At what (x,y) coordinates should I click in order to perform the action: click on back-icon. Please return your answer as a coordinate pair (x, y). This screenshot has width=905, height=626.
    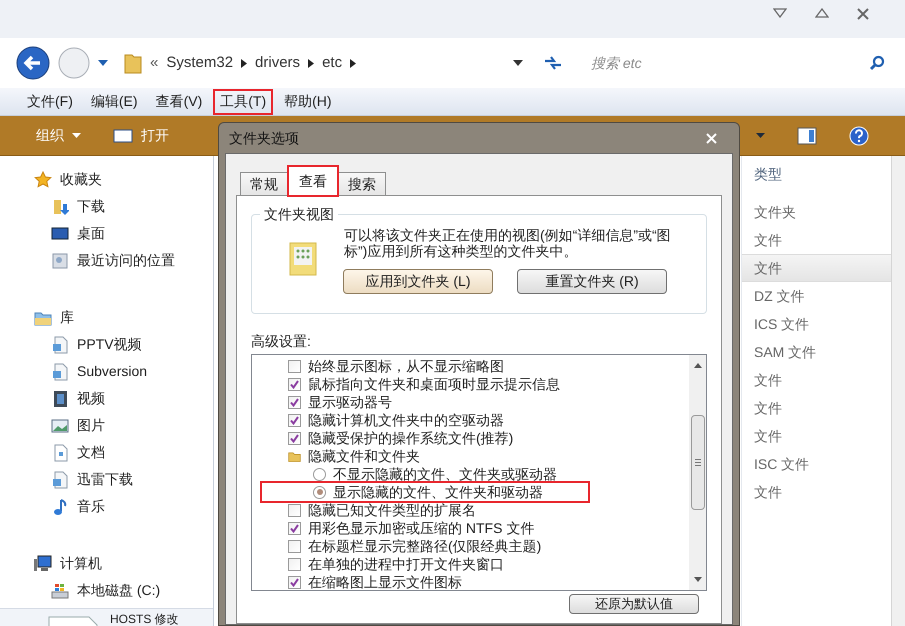
    Looking at the image, I should click on (33, 63).